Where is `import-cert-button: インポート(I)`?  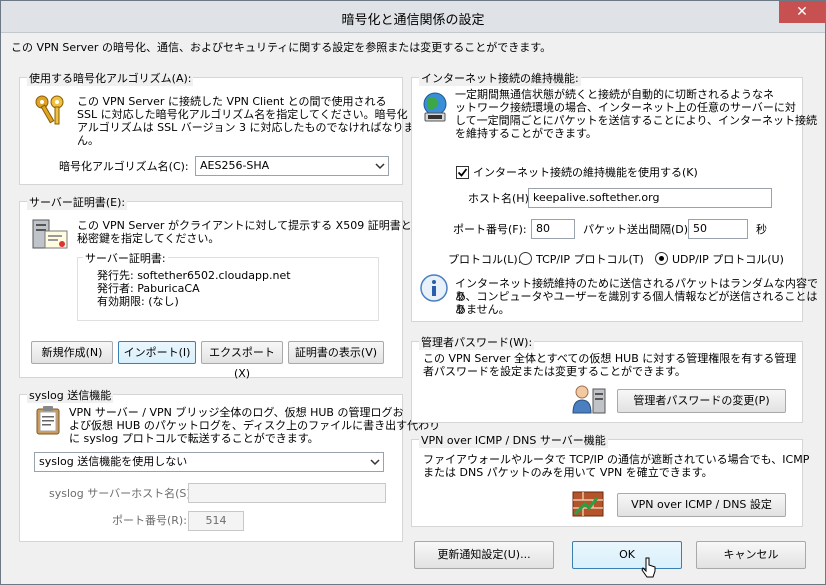
import-cert-button: インポート(I) is located at coordinates (157, 352).